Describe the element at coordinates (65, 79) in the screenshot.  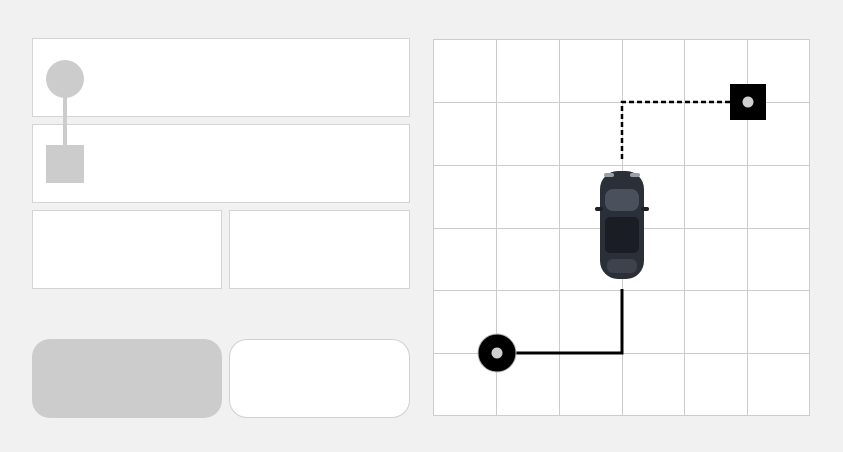
I see `origin-circle-icon` at that location.